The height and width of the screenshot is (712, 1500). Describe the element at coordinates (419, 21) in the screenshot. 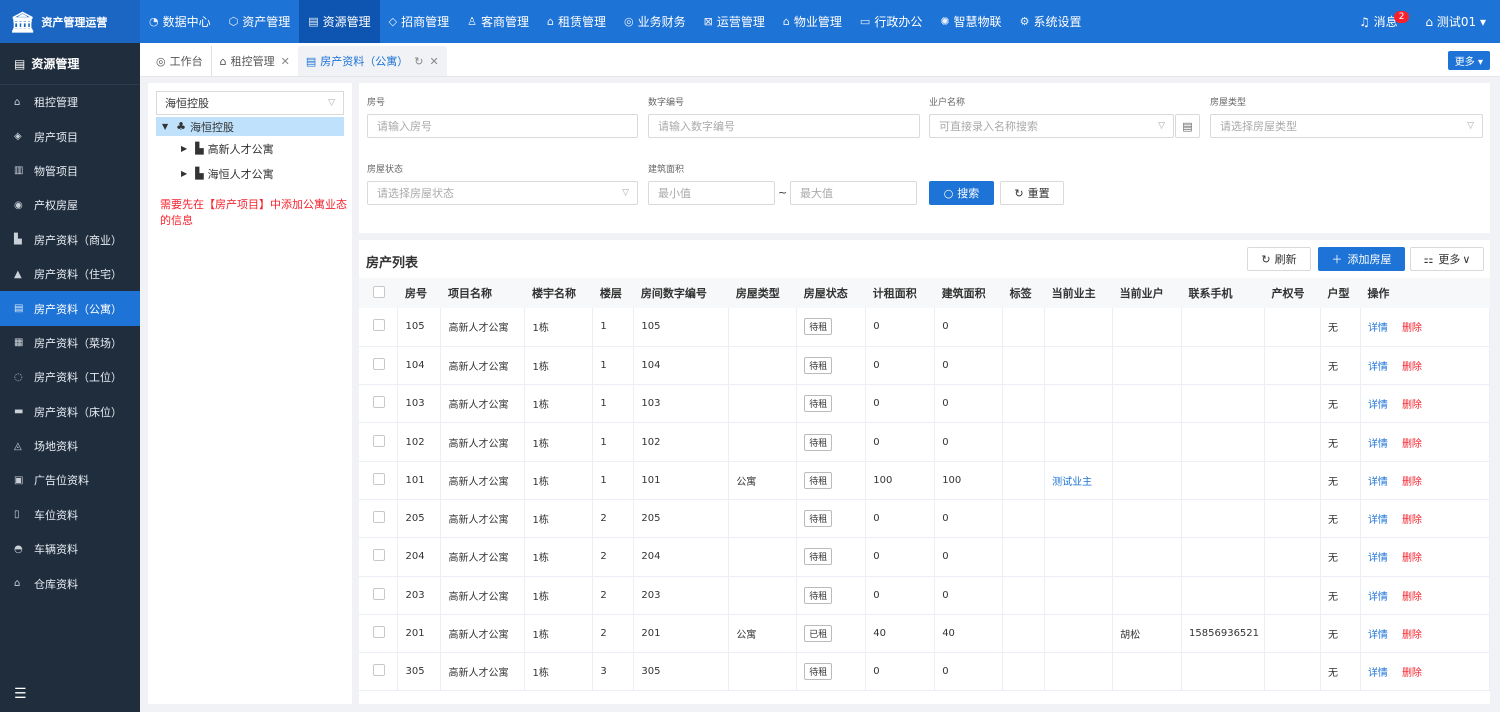

I see `nav-investment: ◇ 招商管理` at that location.